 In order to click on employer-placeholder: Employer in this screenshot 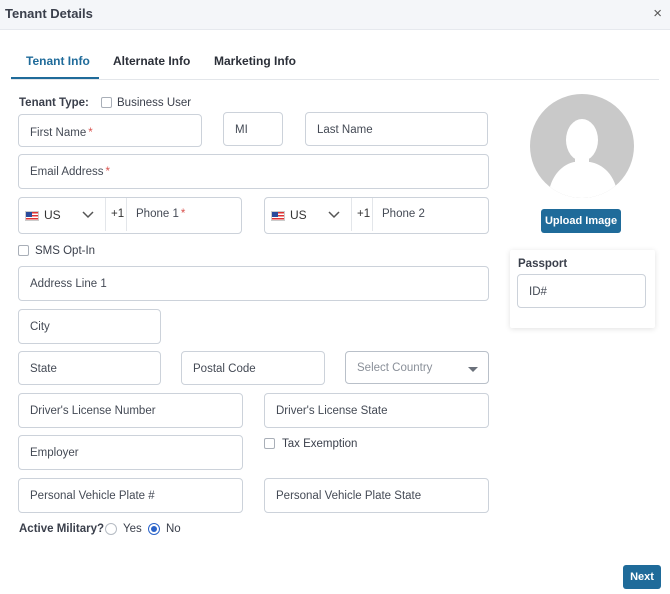, I will do `click(54, 453)`.